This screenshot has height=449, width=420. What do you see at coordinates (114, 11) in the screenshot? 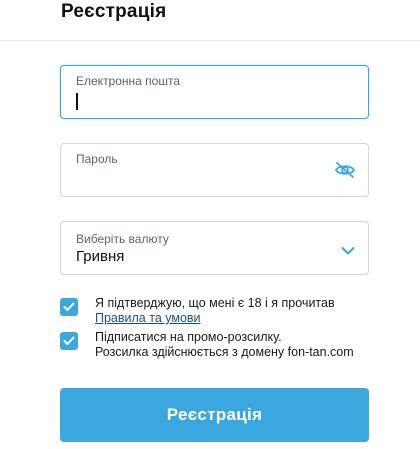
I see `page-title: Реєстрація` at bounding box center [114, 11].